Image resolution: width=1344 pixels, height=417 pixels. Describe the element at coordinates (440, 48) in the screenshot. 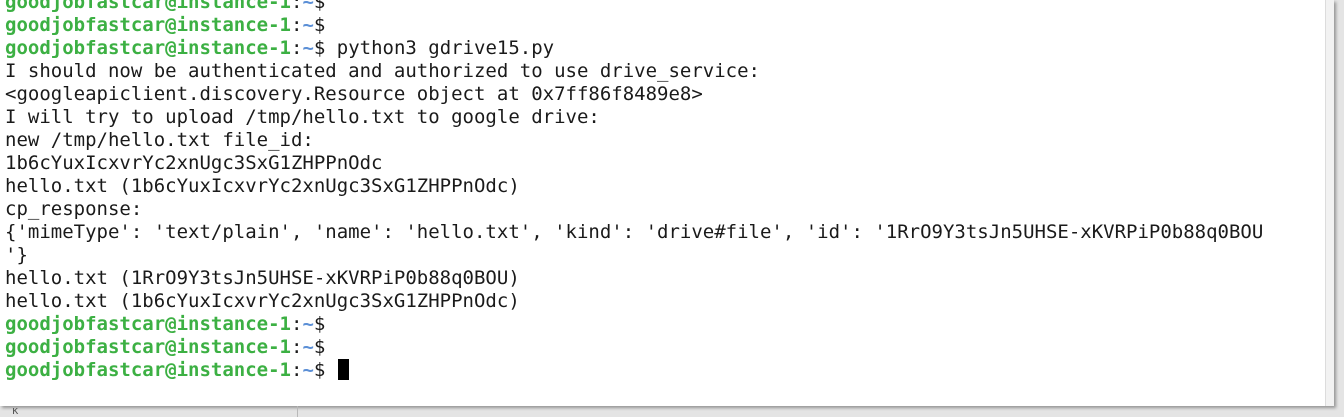

I see `command-text: python3 gdrive15.py` at that location.